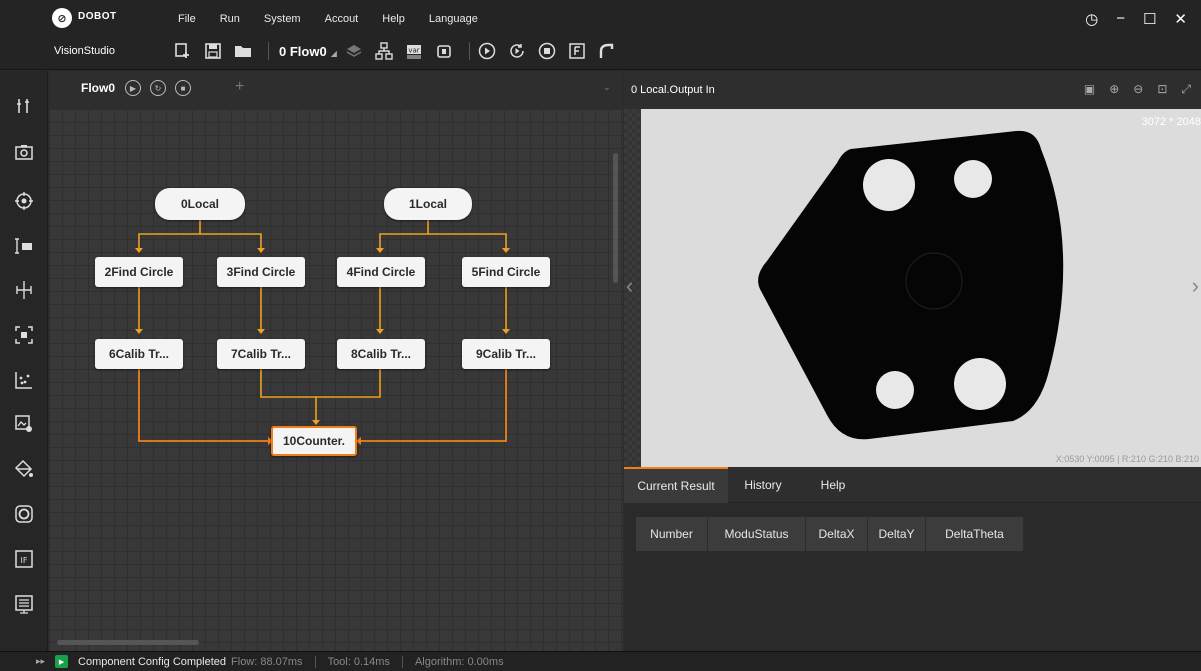 This screenshot has height=671, width=1201. I want to click on close-icon: ✕, so click(1180, 19).